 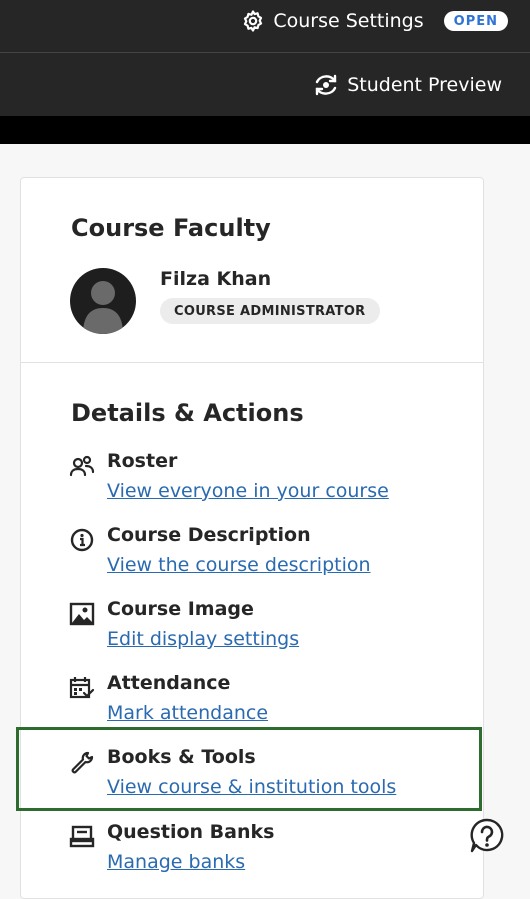 I want to click on course-image-title: Course Image, so click(x=180, y=609).